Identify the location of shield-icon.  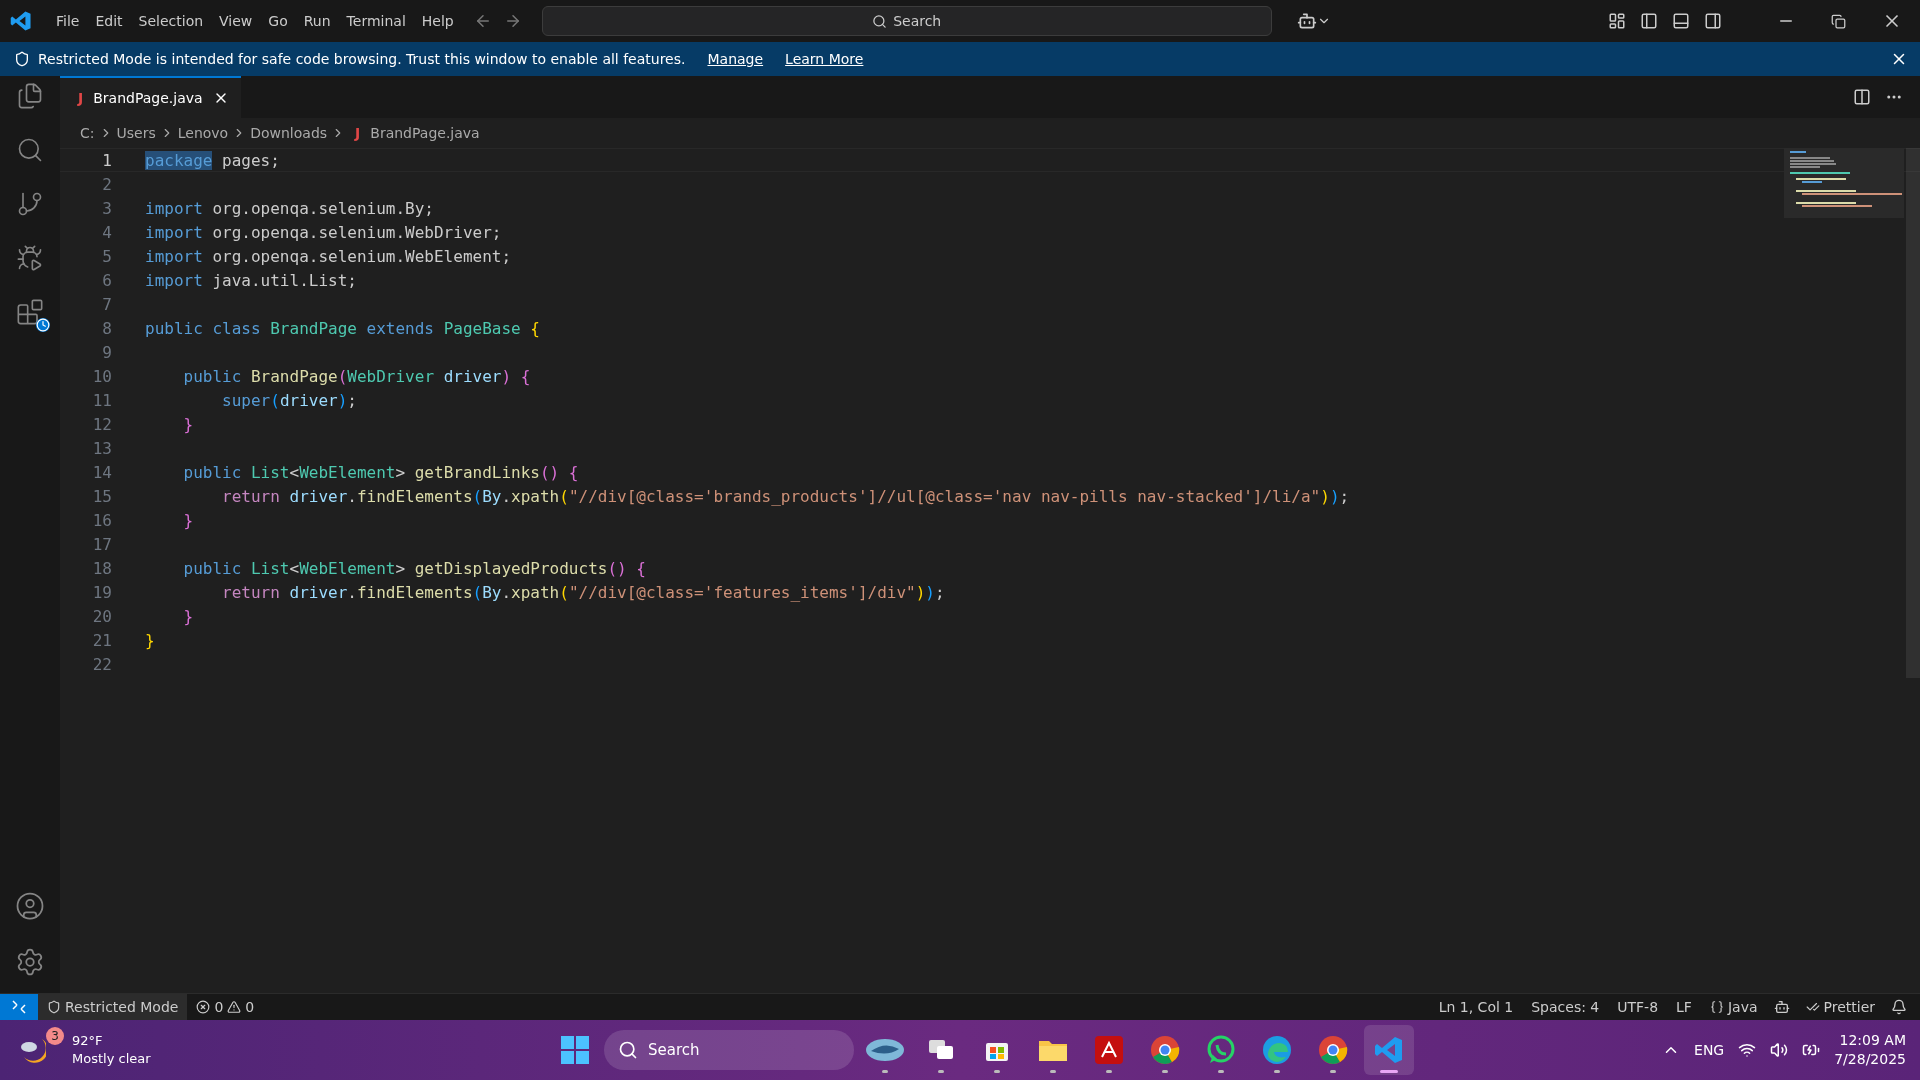
(54, 1007).